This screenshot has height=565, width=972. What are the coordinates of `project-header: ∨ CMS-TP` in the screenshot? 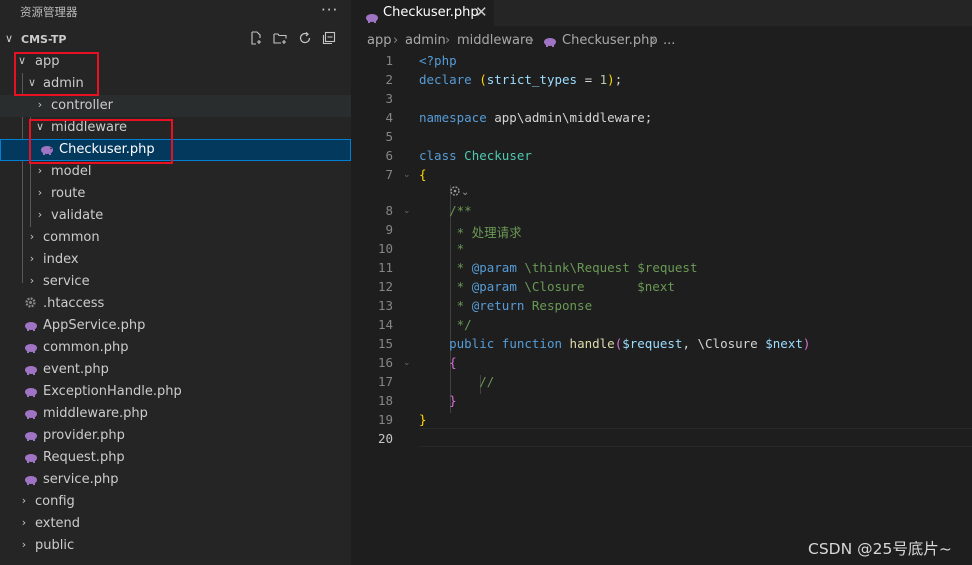 It's located at (175, 40).